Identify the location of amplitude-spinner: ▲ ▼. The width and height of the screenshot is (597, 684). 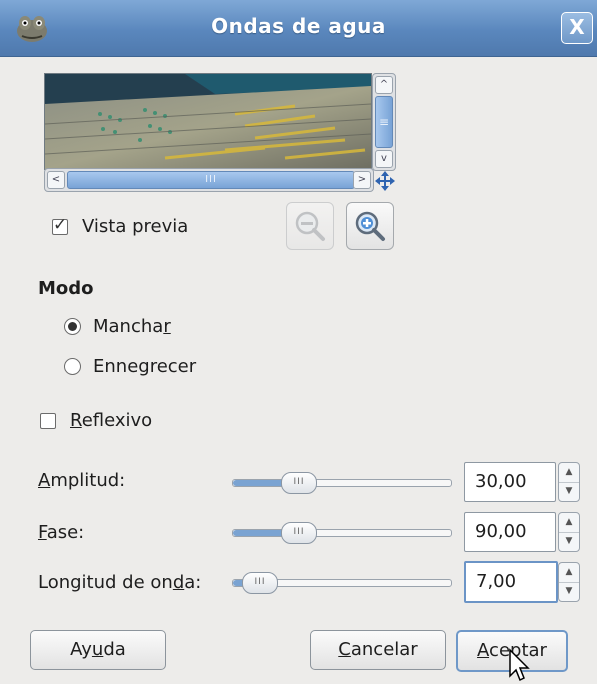
(569, 482).